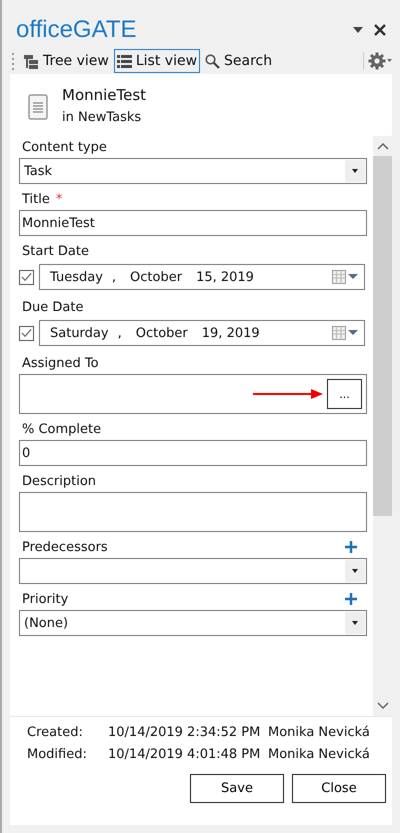  Describe the element at coordinates (60, 363) in the screenshot. I see `field-label: Assigned To` at that location.